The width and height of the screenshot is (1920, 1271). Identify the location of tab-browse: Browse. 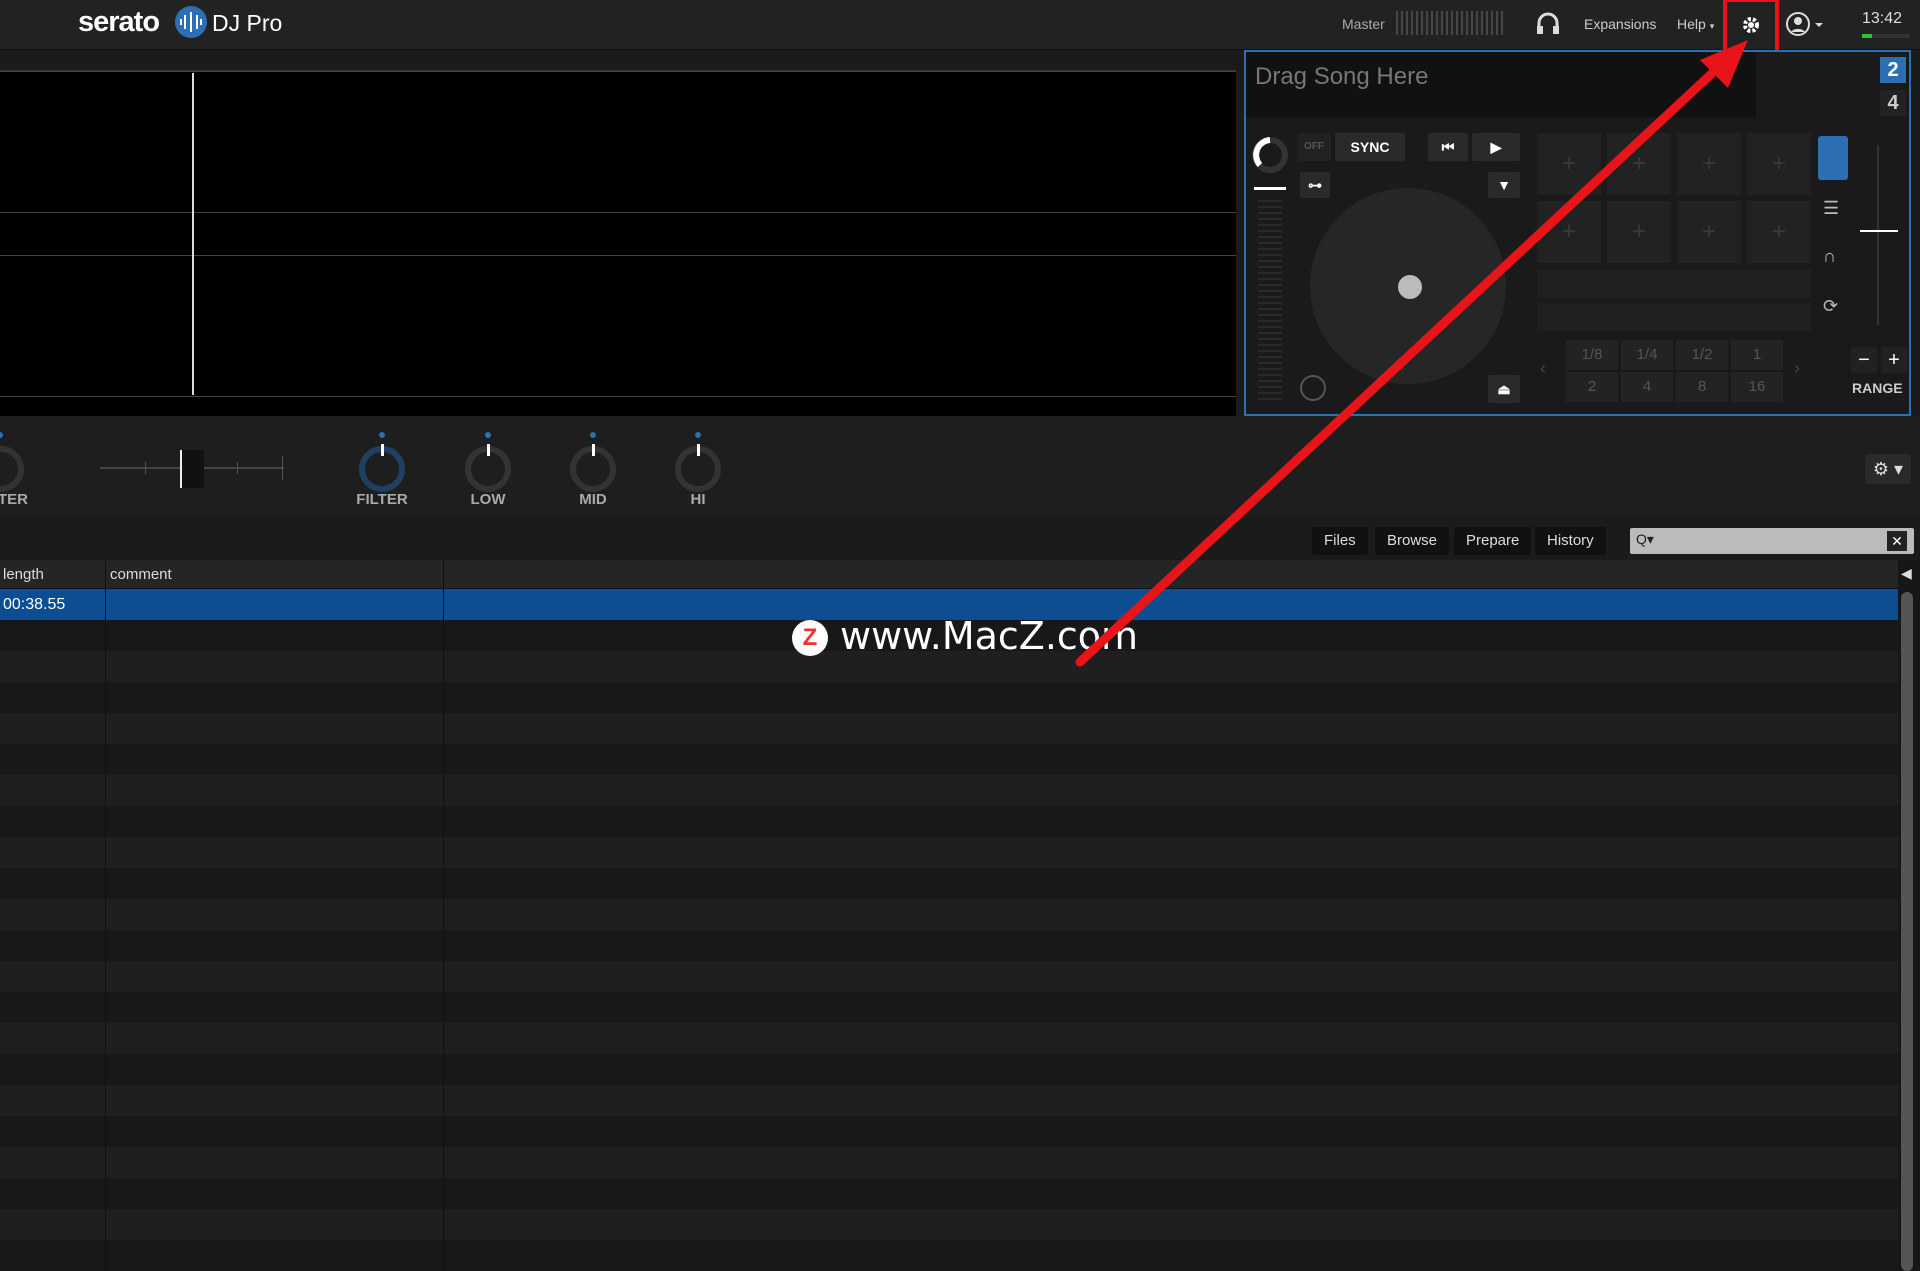
(1412, 541).